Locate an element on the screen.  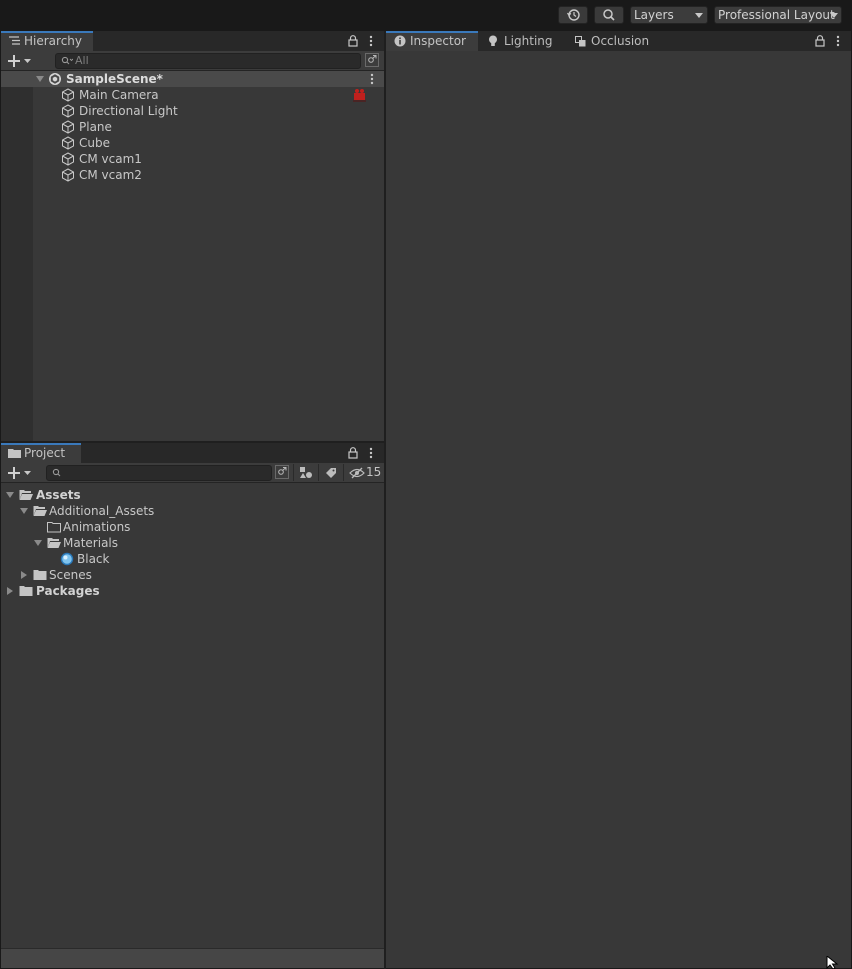
tree-item-black-material: Black is located at coordinates (192, 559).